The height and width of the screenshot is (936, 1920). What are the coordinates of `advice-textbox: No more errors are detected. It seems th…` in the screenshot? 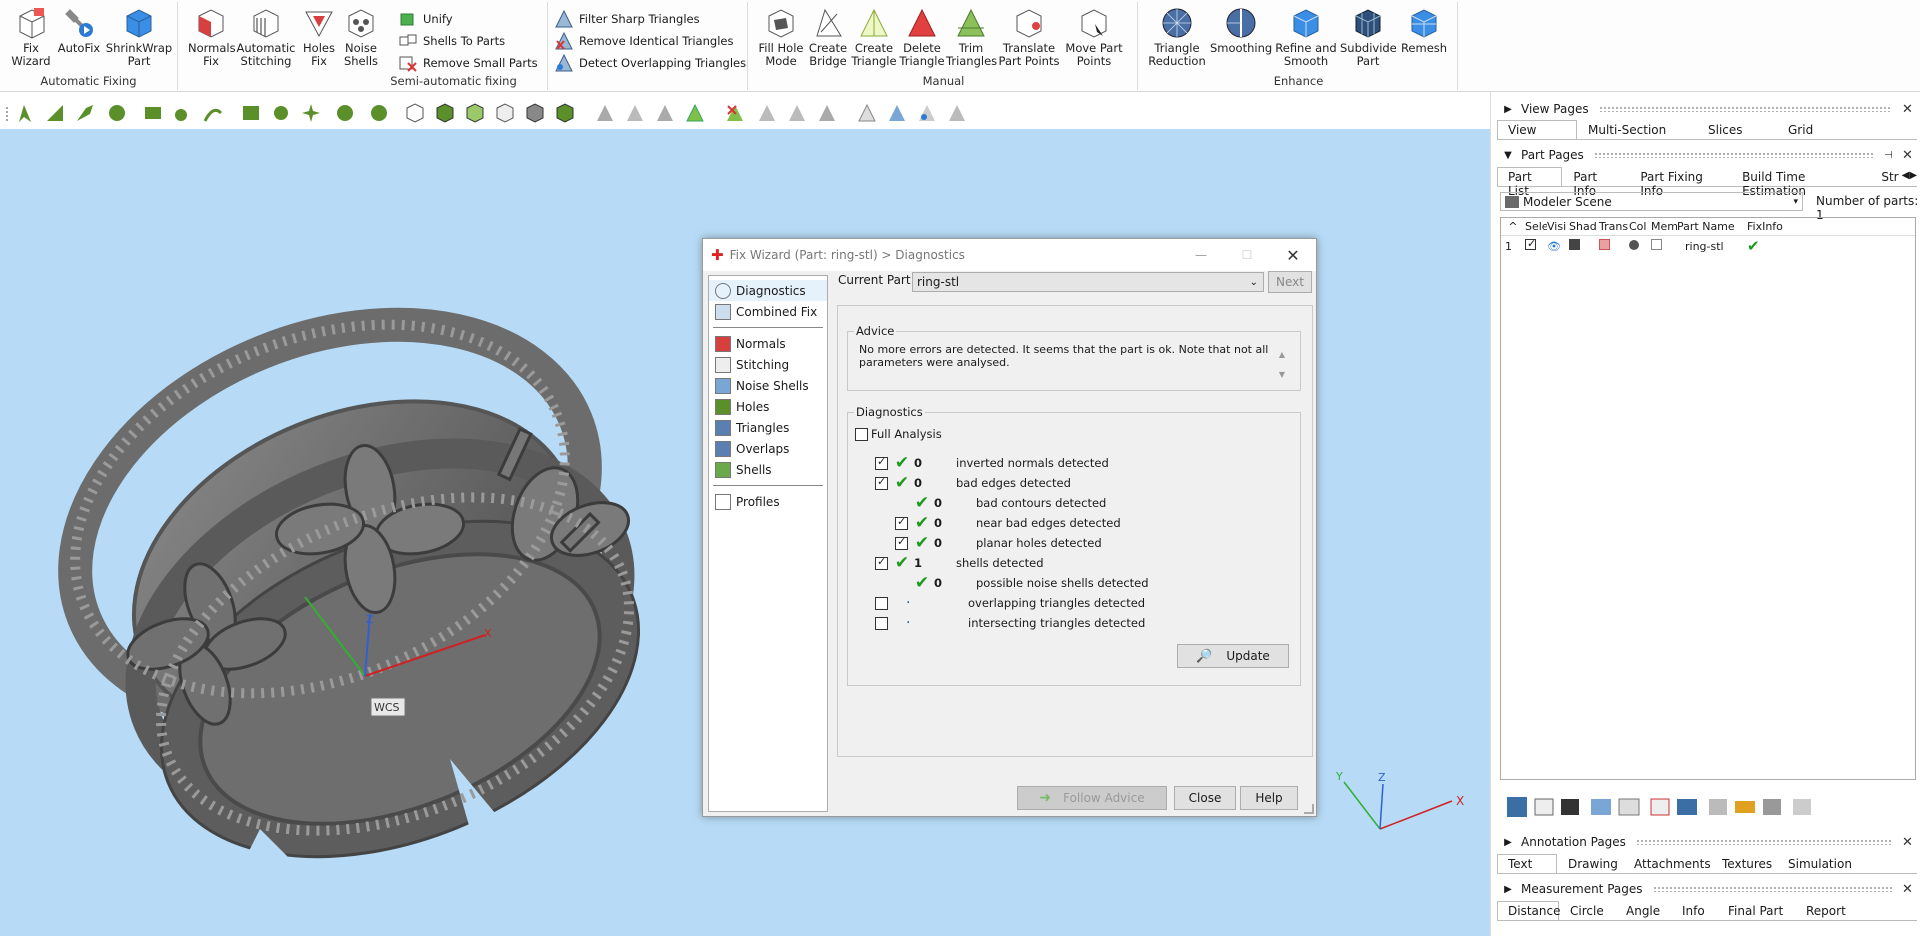 It's located at (1074, 364).